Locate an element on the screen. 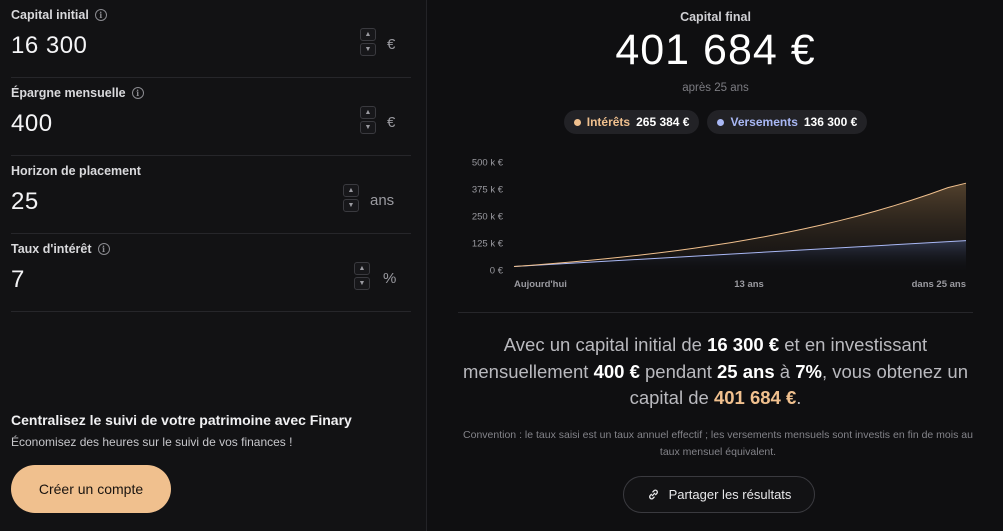  y-tick-label: 500 k € is located at coordinates (488, 163).